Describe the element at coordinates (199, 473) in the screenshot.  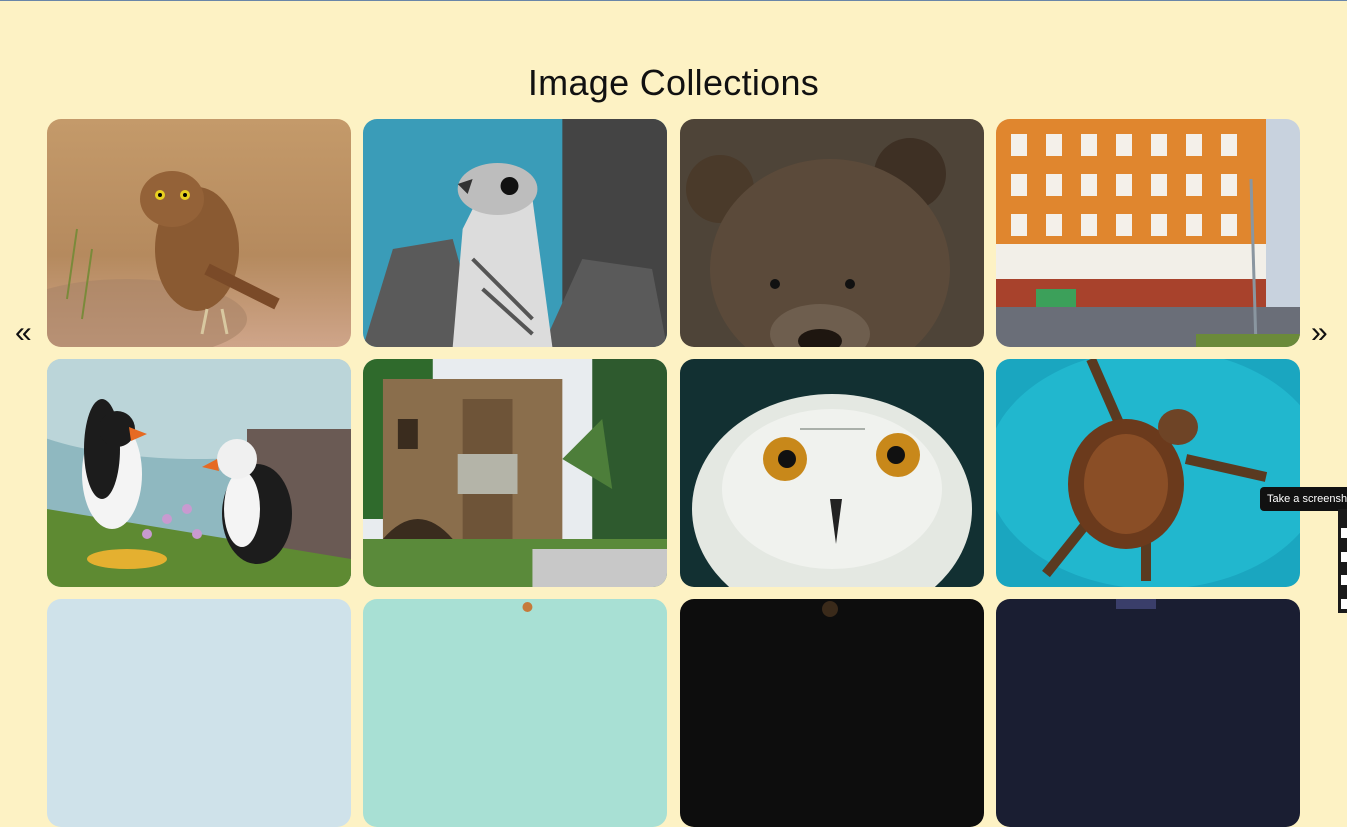
I see `gallery-image-puffins` at that location.